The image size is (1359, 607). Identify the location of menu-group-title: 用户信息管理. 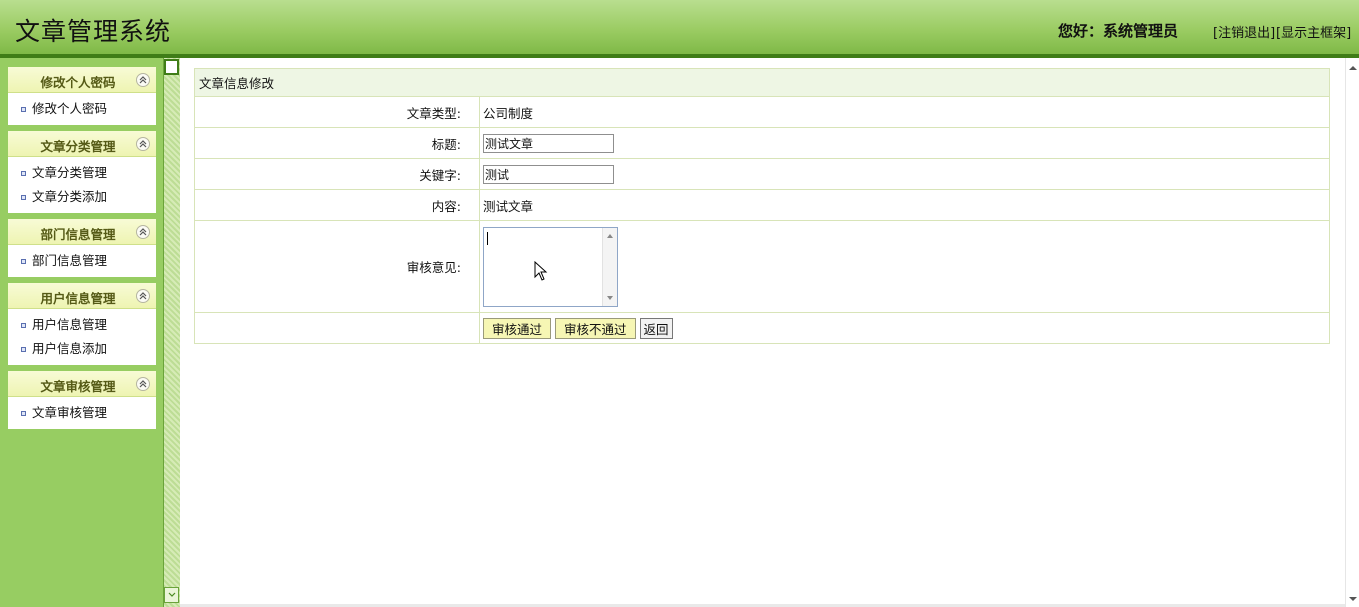
(78, 298).